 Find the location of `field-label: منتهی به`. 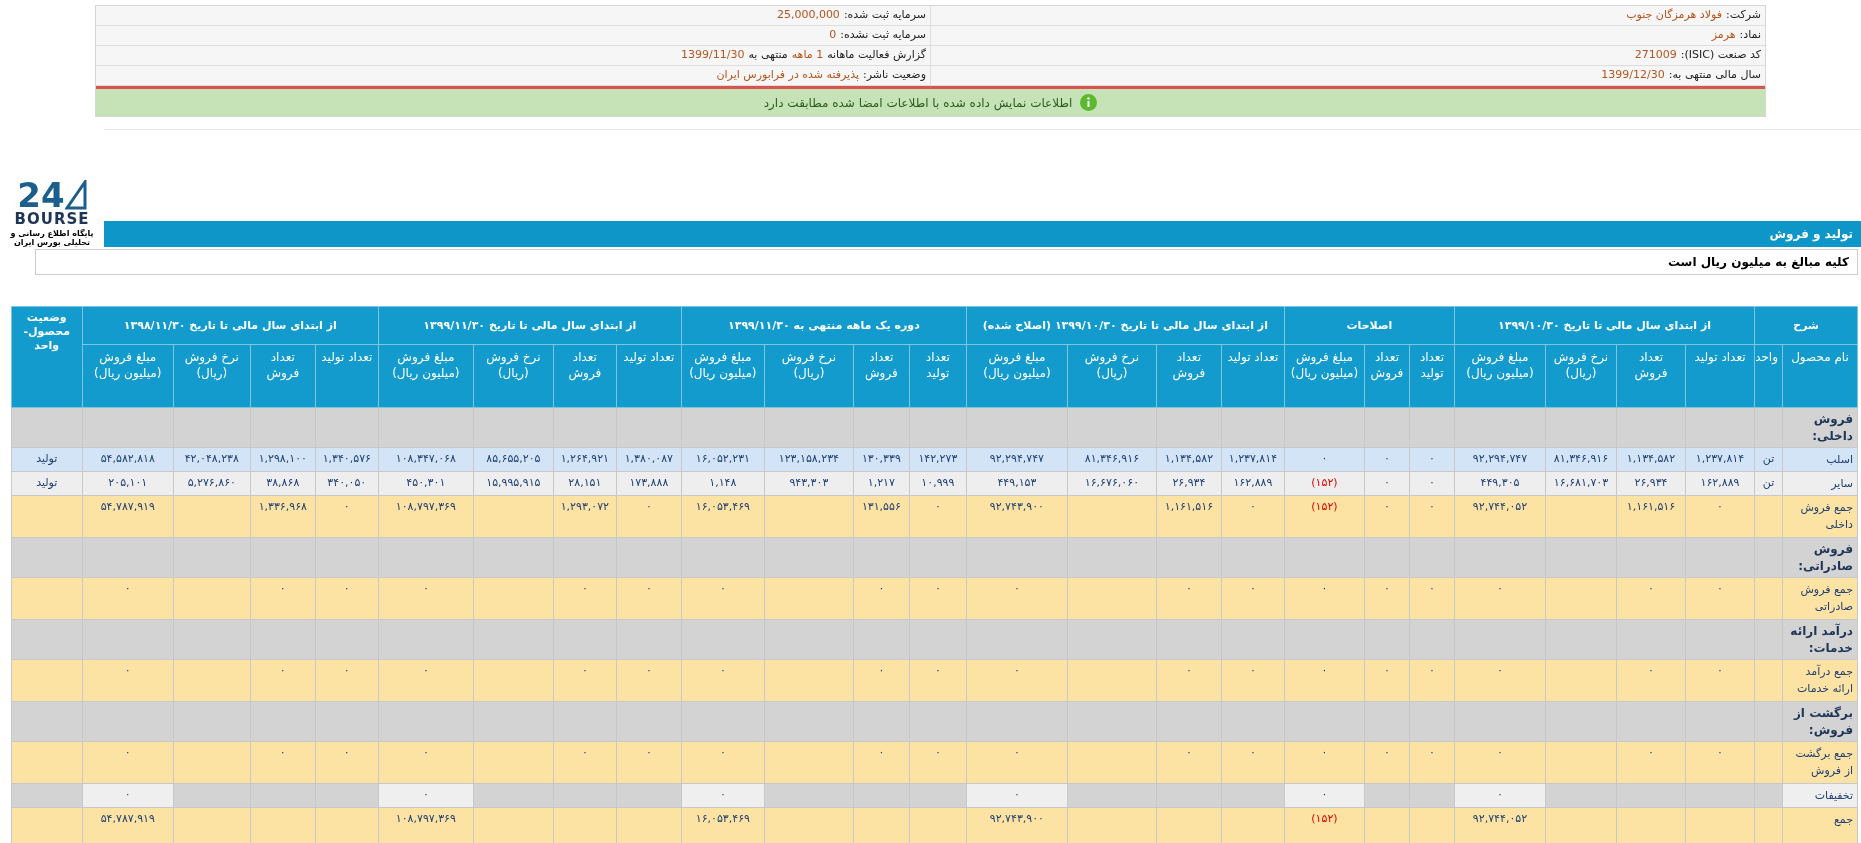

field-label: منتهی به is located at coordinates (768, 55).